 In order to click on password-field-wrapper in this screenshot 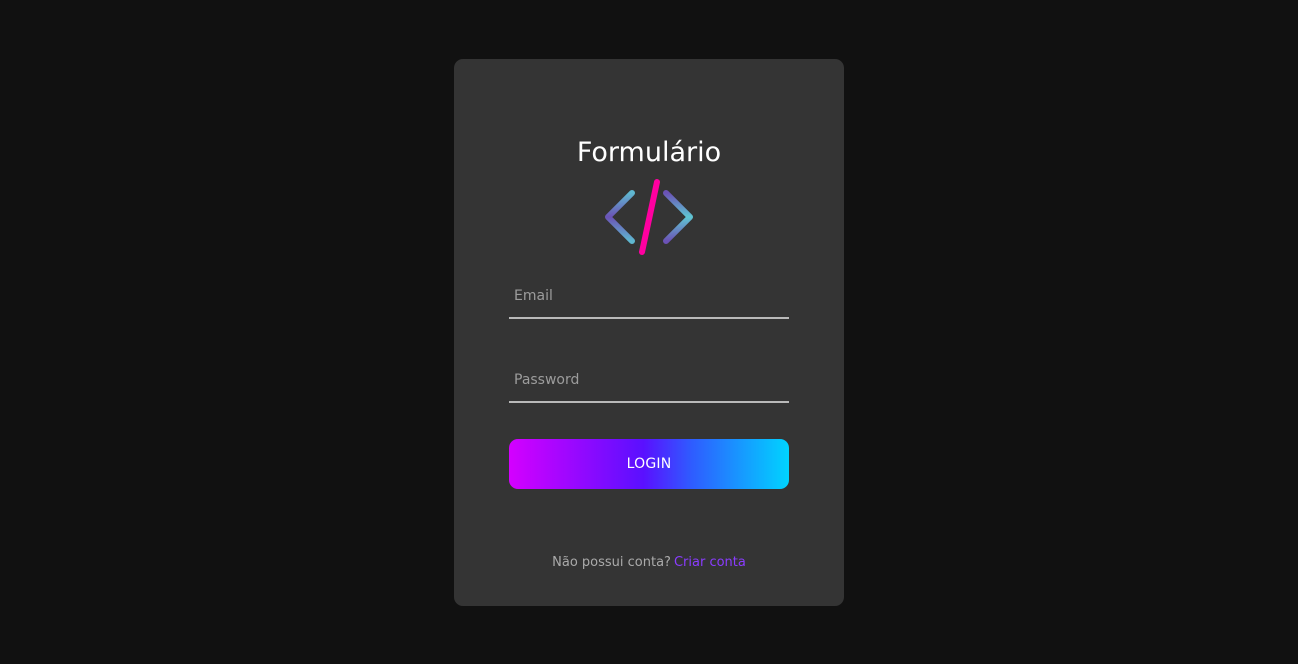, I will do `click(649, 381)`.